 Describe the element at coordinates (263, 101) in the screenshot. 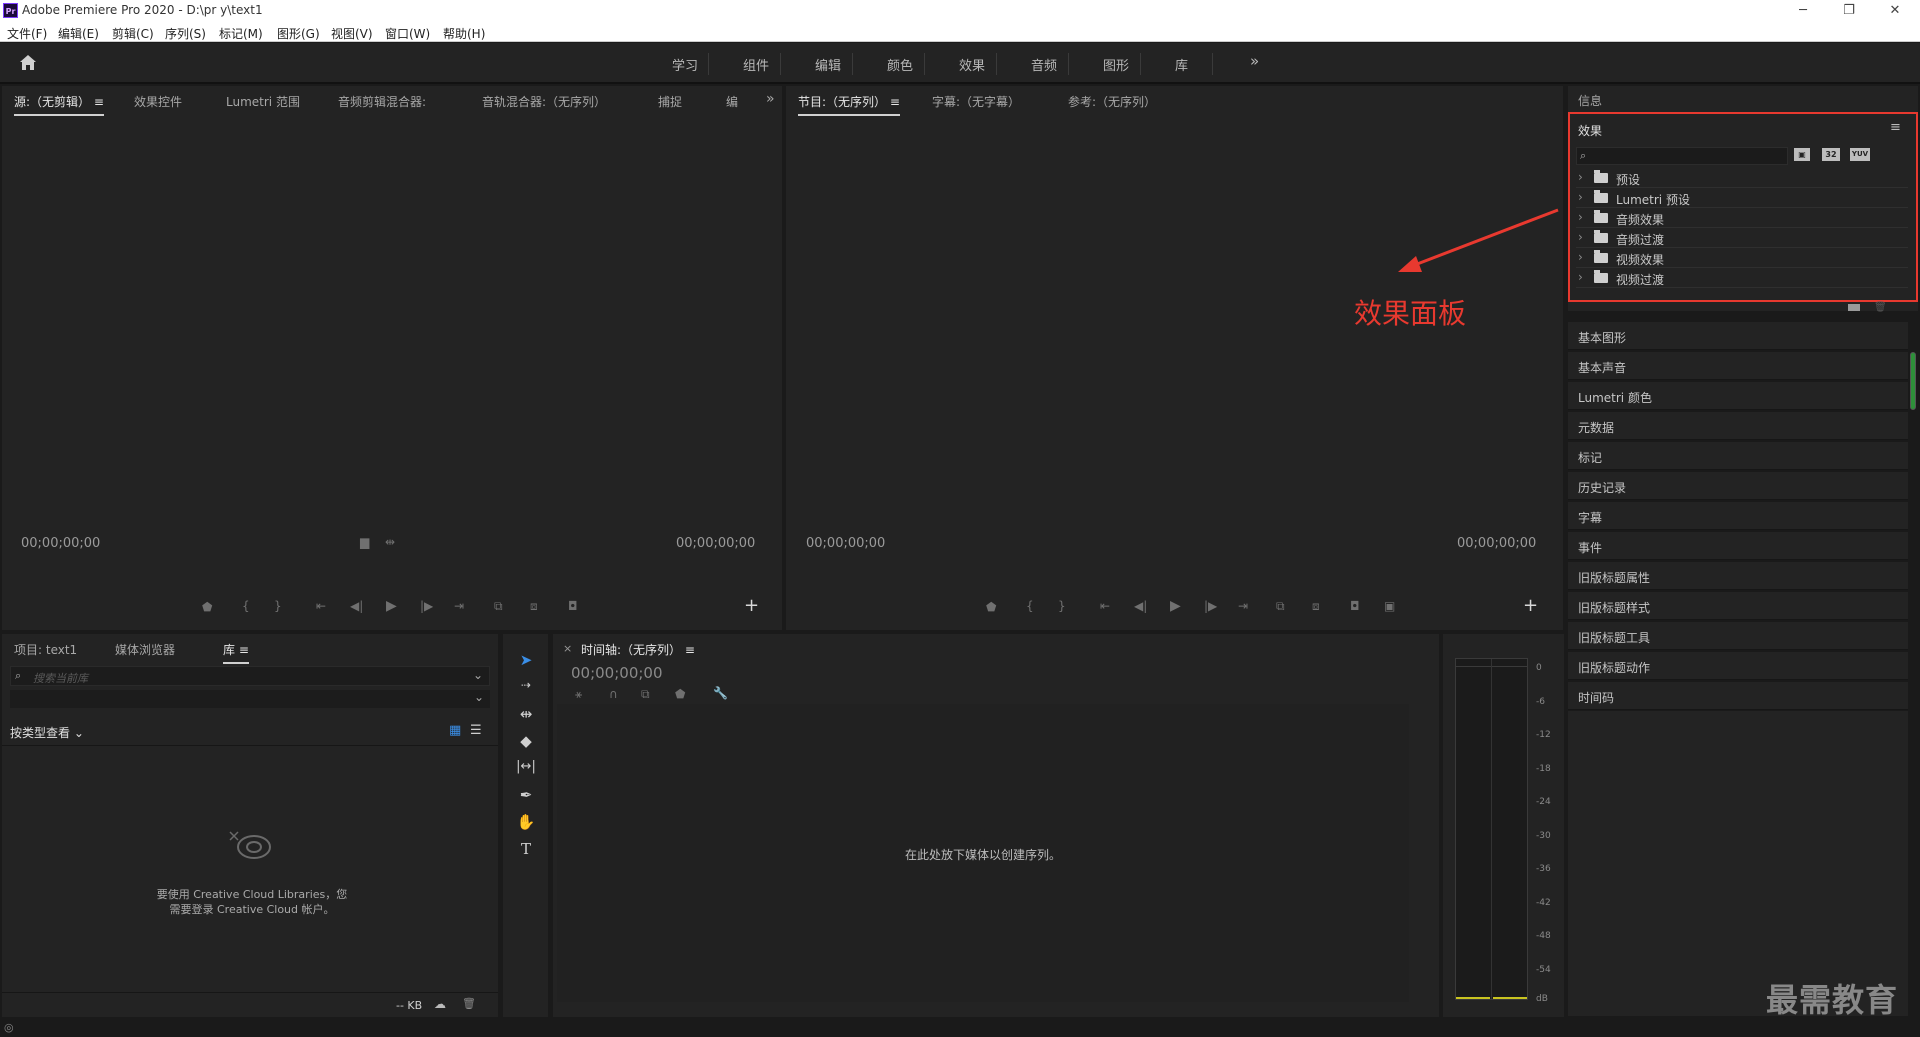

I see `tab-lumetri-scopes: Lumetri 范围` at that location.